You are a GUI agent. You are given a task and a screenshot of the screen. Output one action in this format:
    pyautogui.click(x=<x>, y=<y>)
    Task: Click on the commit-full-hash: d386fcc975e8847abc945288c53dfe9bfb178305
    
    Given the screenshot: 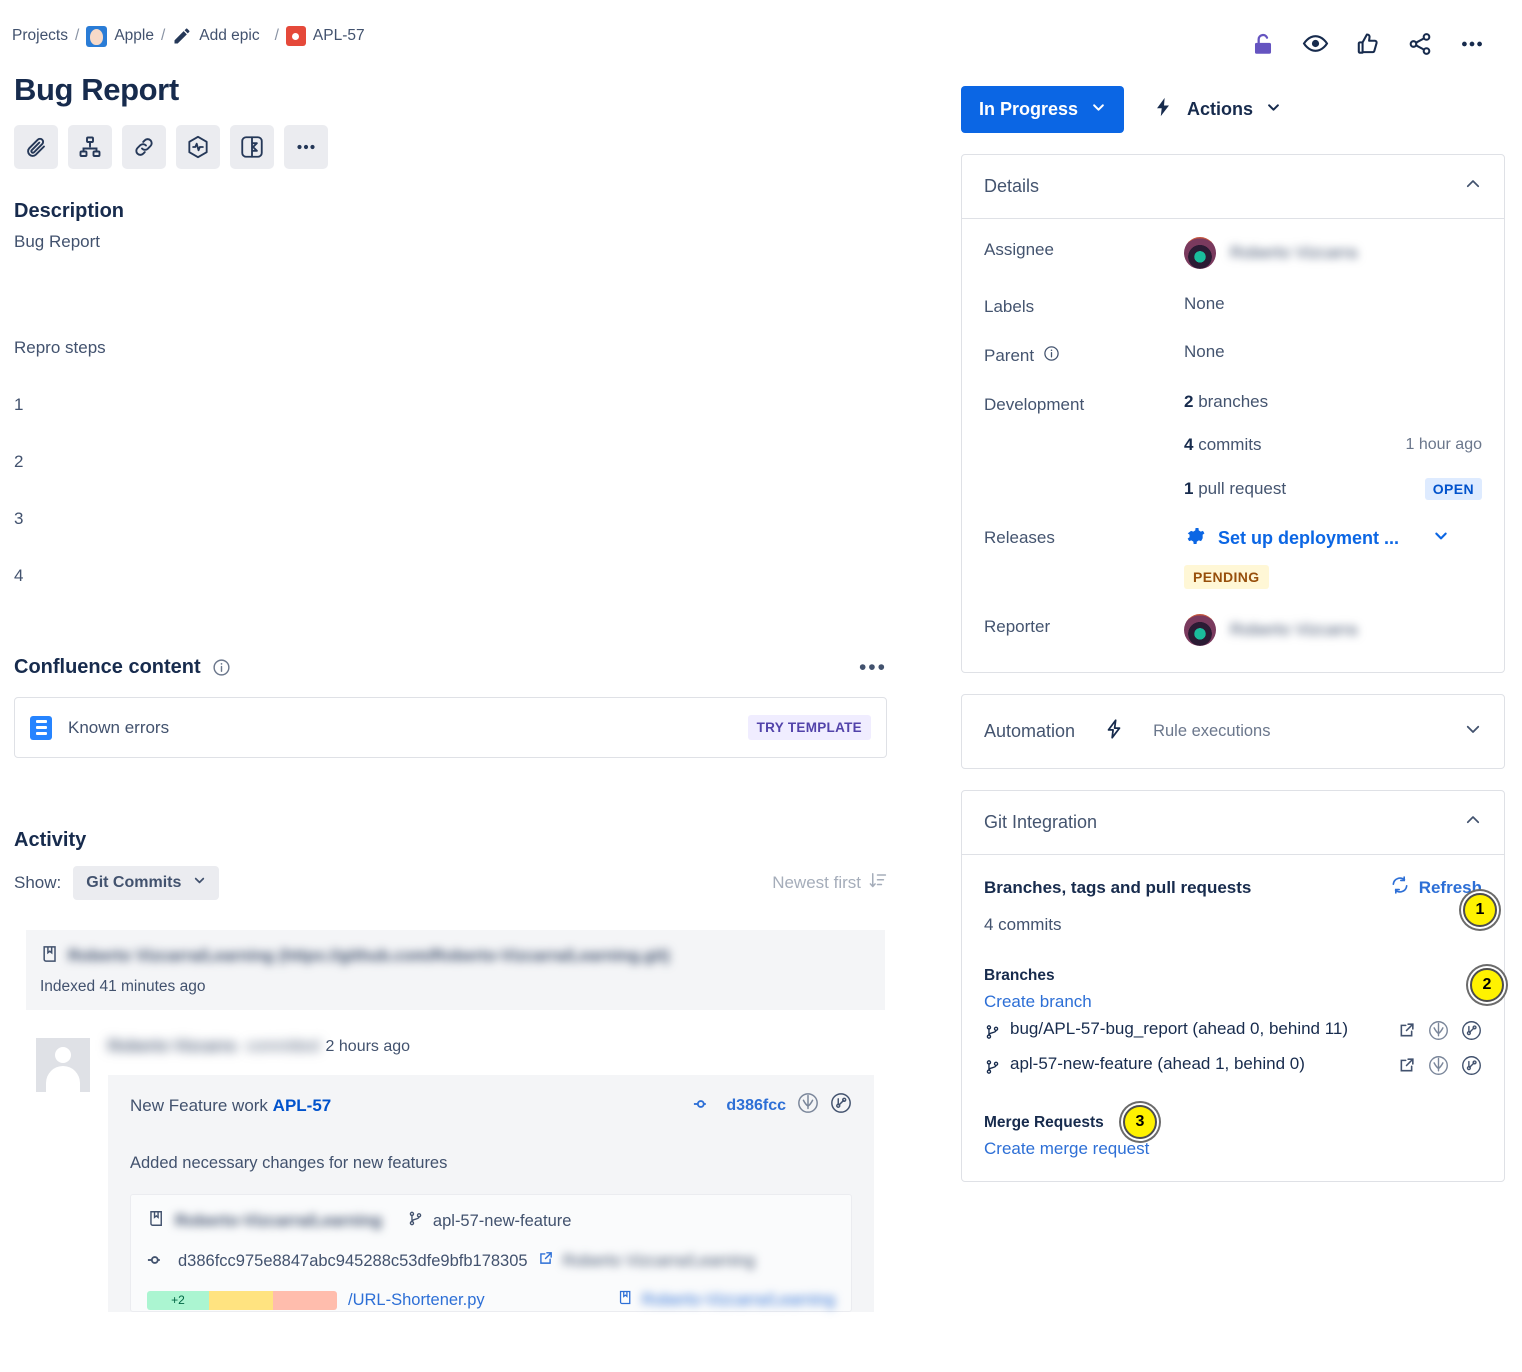 What is the action you would take?
    pyautogui.click(x=353, y=1260)
    